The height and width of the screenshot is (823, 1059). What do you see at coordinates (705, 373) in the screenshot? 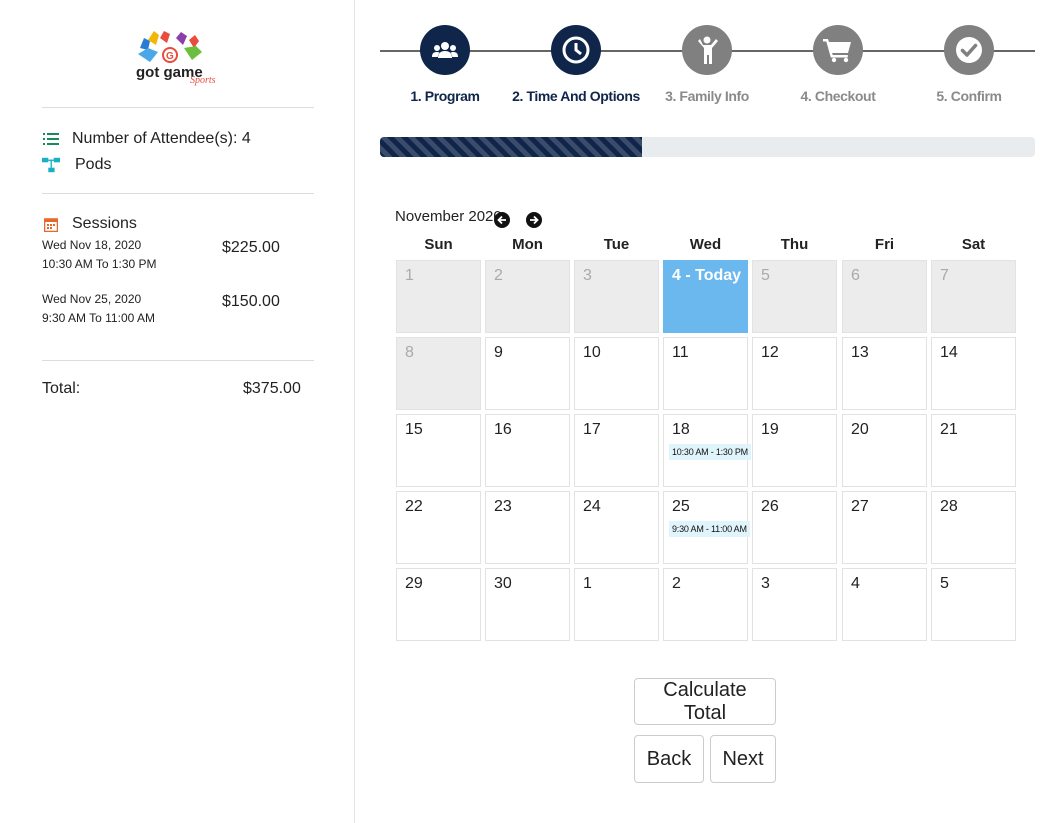
I see `calendar-day: 11` at bounding box center [705, 373].